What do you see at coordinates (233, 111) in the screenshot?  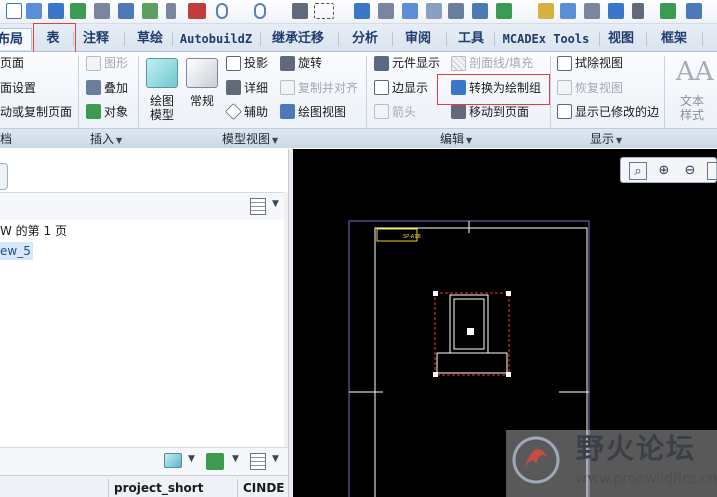 I see `auxiliary-view-icon` at bounding box center [233, 111].